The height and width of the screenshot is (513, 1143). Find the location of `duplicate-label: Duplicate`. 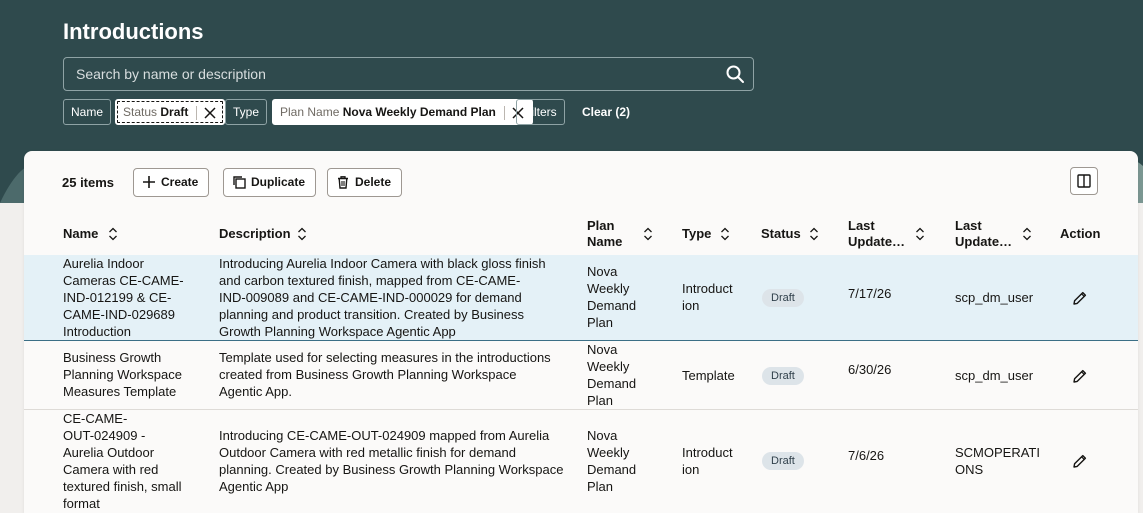

duplicate-label: Duplicate is located at coordinates (278, 182).